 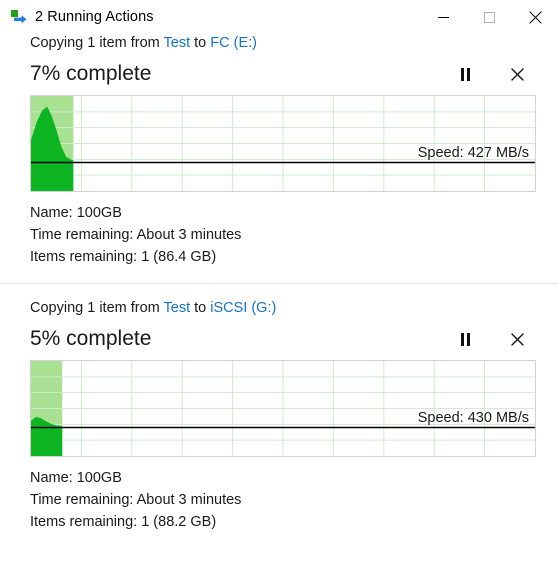 I want to click on speed-label-2: Speed: 430 MB/s, so click(x=473, y=418).